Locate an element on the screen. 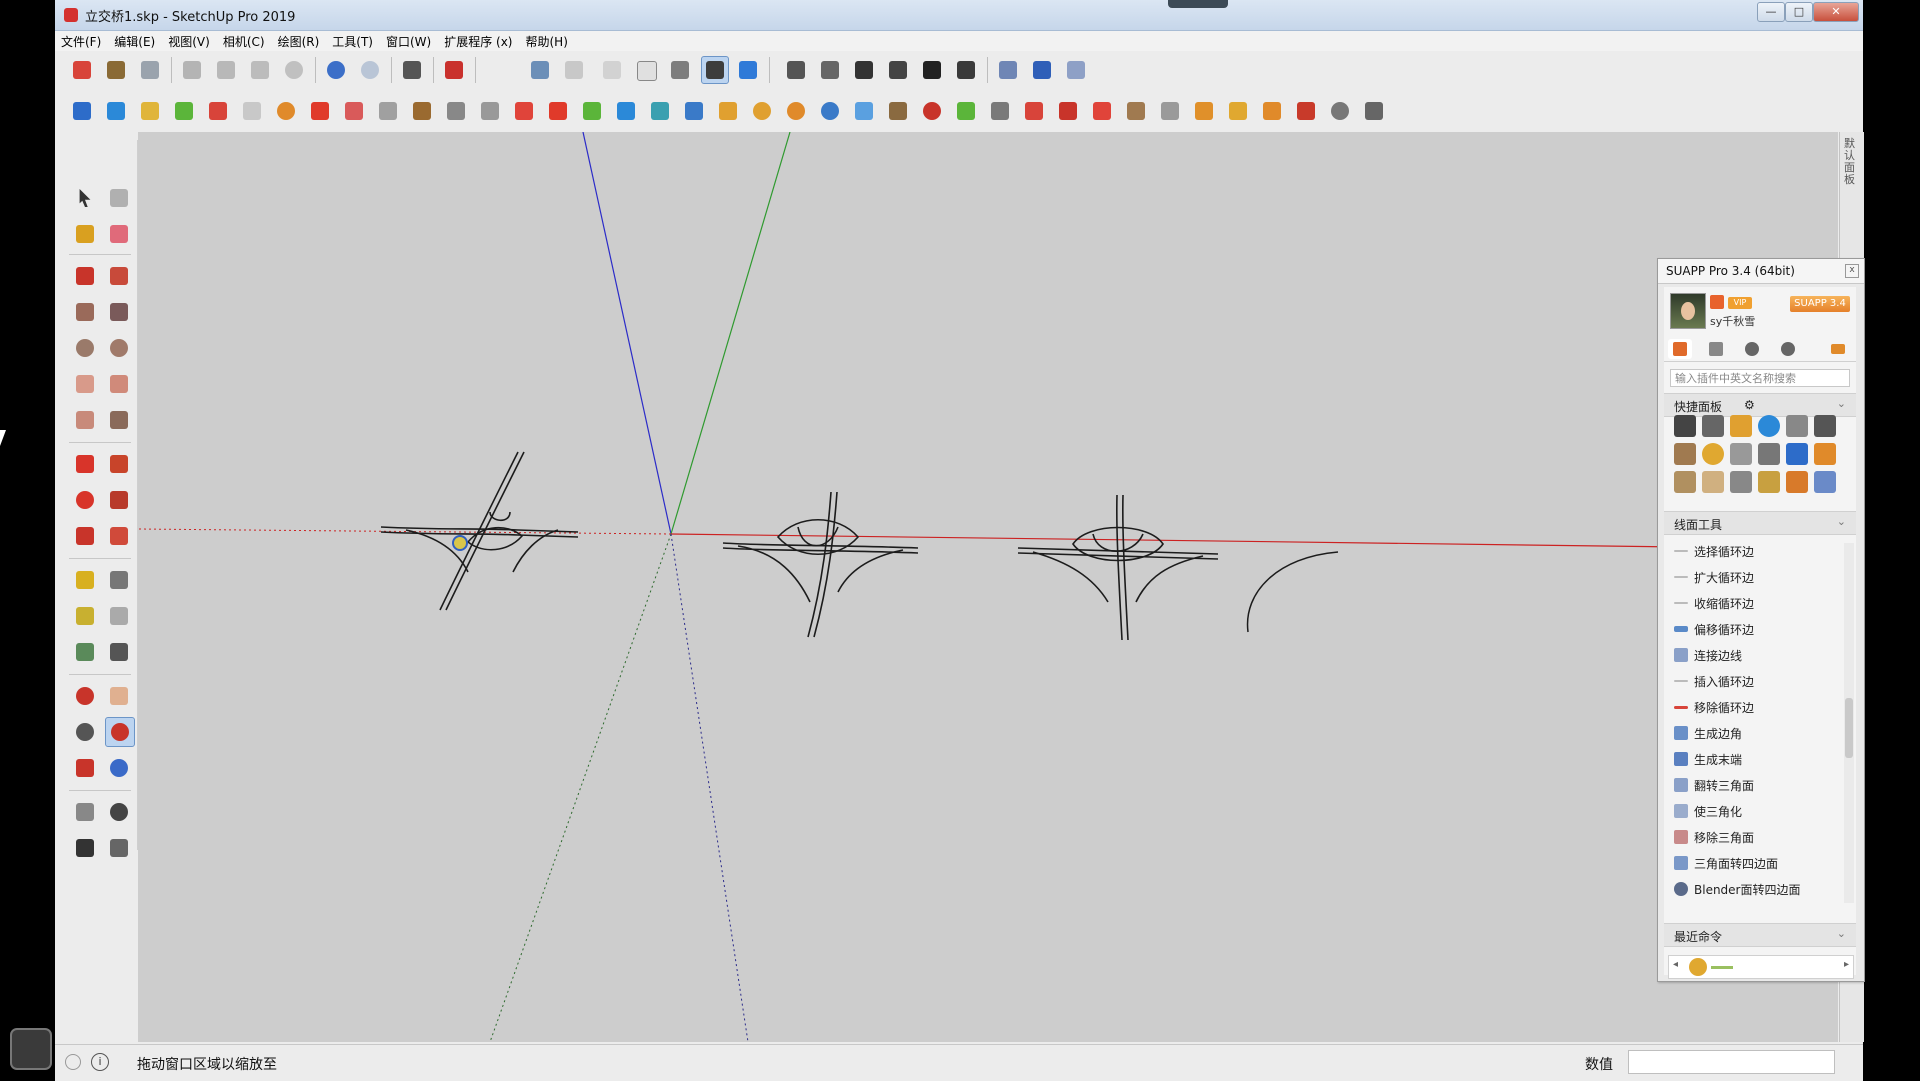 This screenshot has height=1081, width=1920. tape-measure-icon is located at coordinates (85, 580).